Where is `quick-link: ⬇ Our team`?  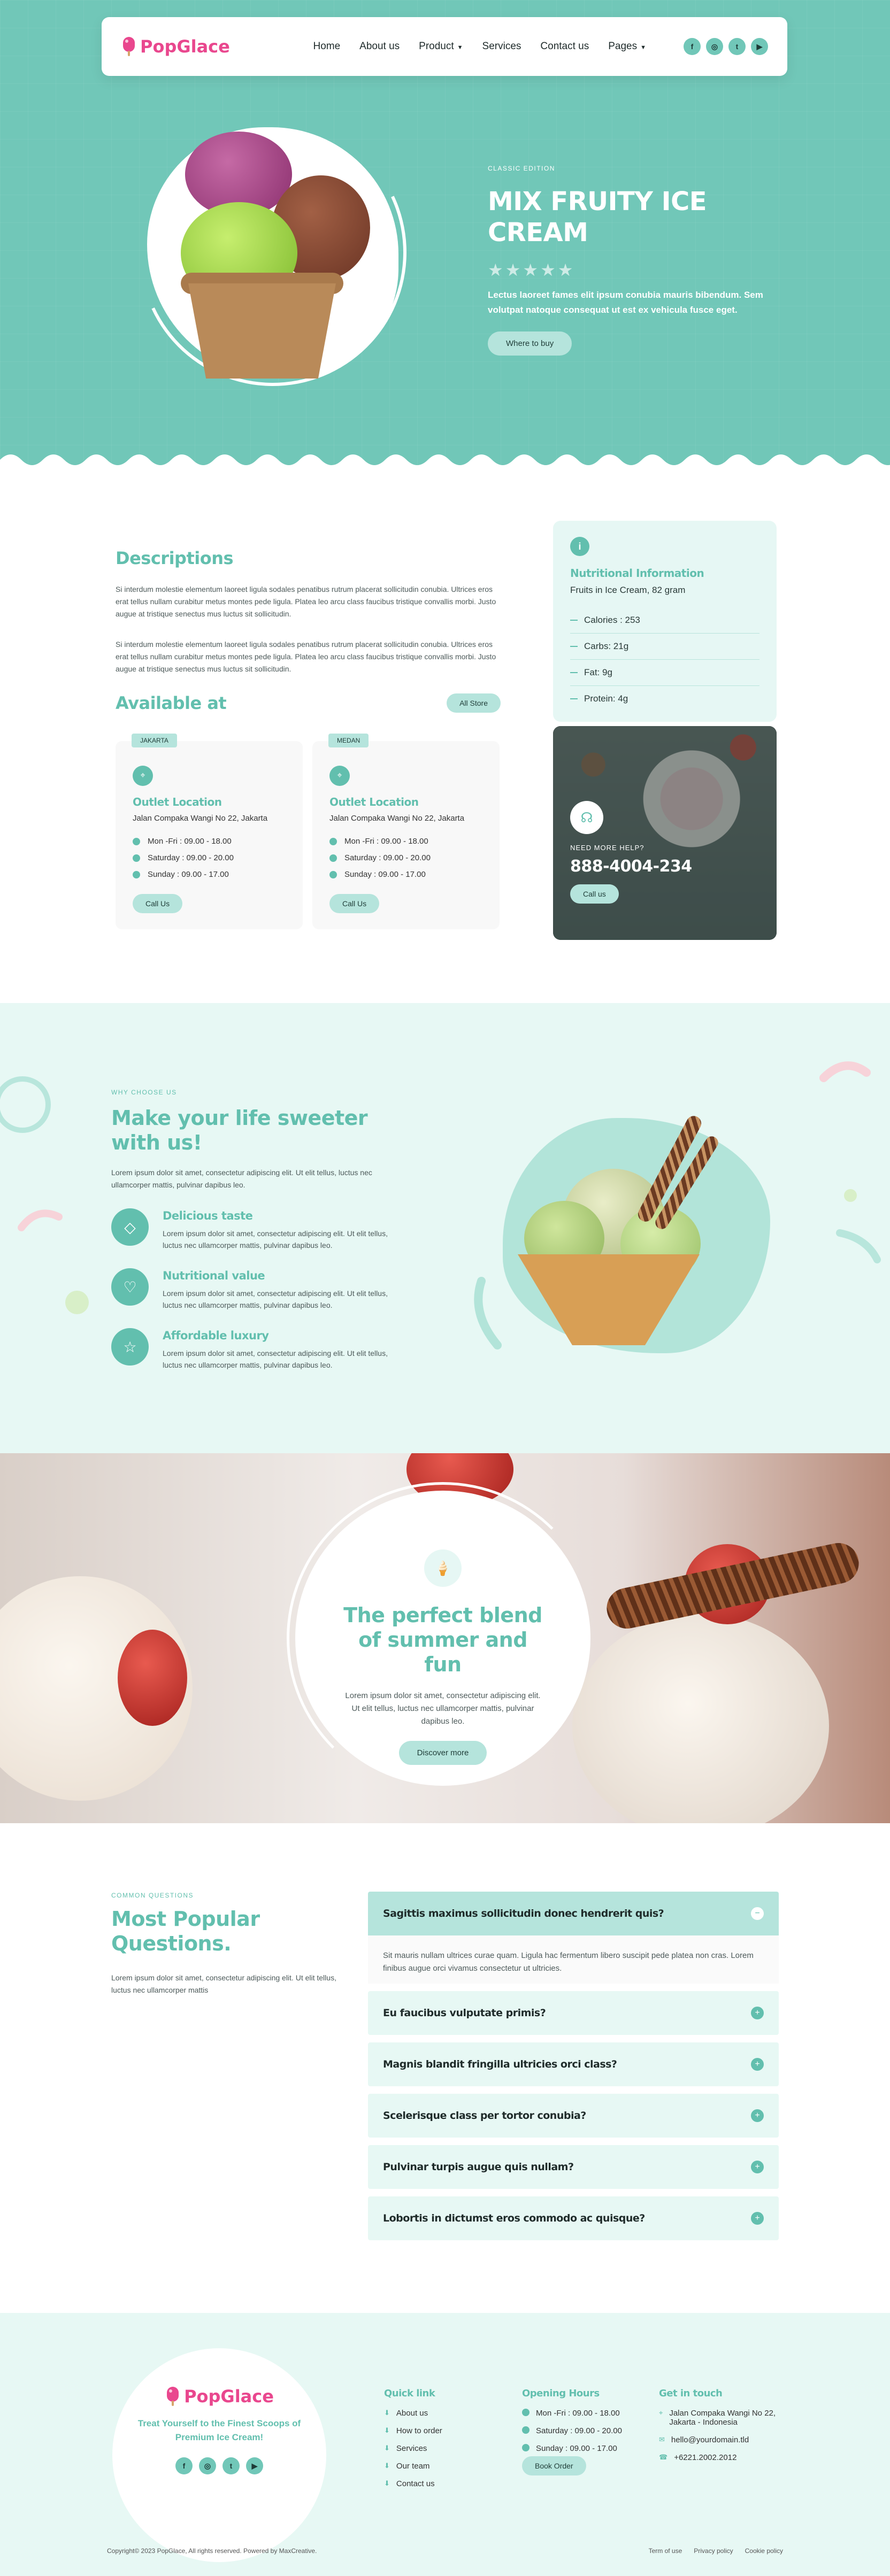
quick-link: ⬇ Our team is located at coordinates (413, 2466).